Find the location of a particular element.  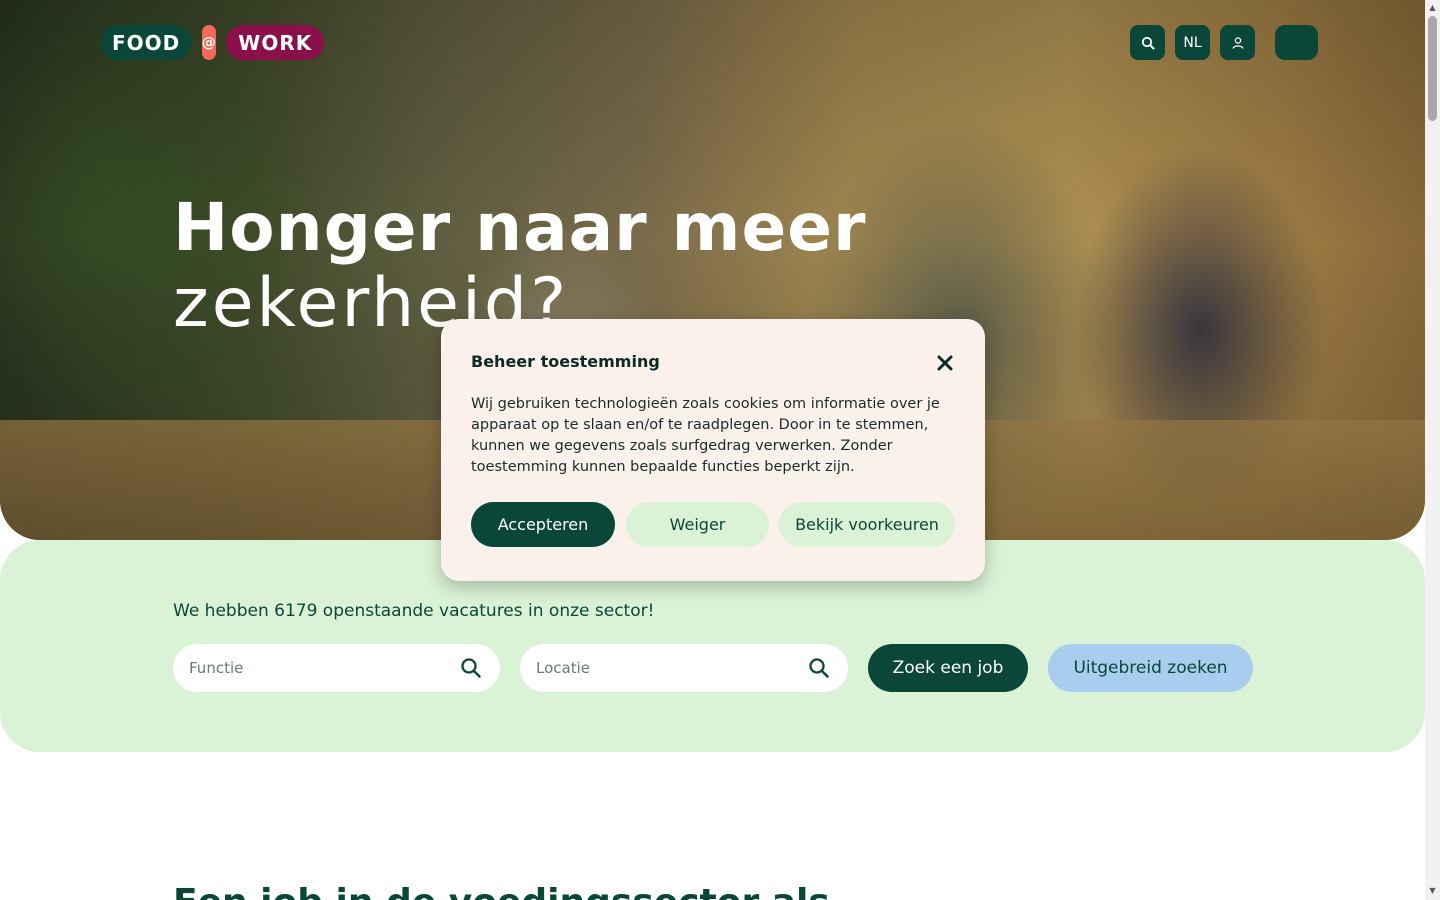

scrollbar-thumb is located at coordinates (1432, 68).